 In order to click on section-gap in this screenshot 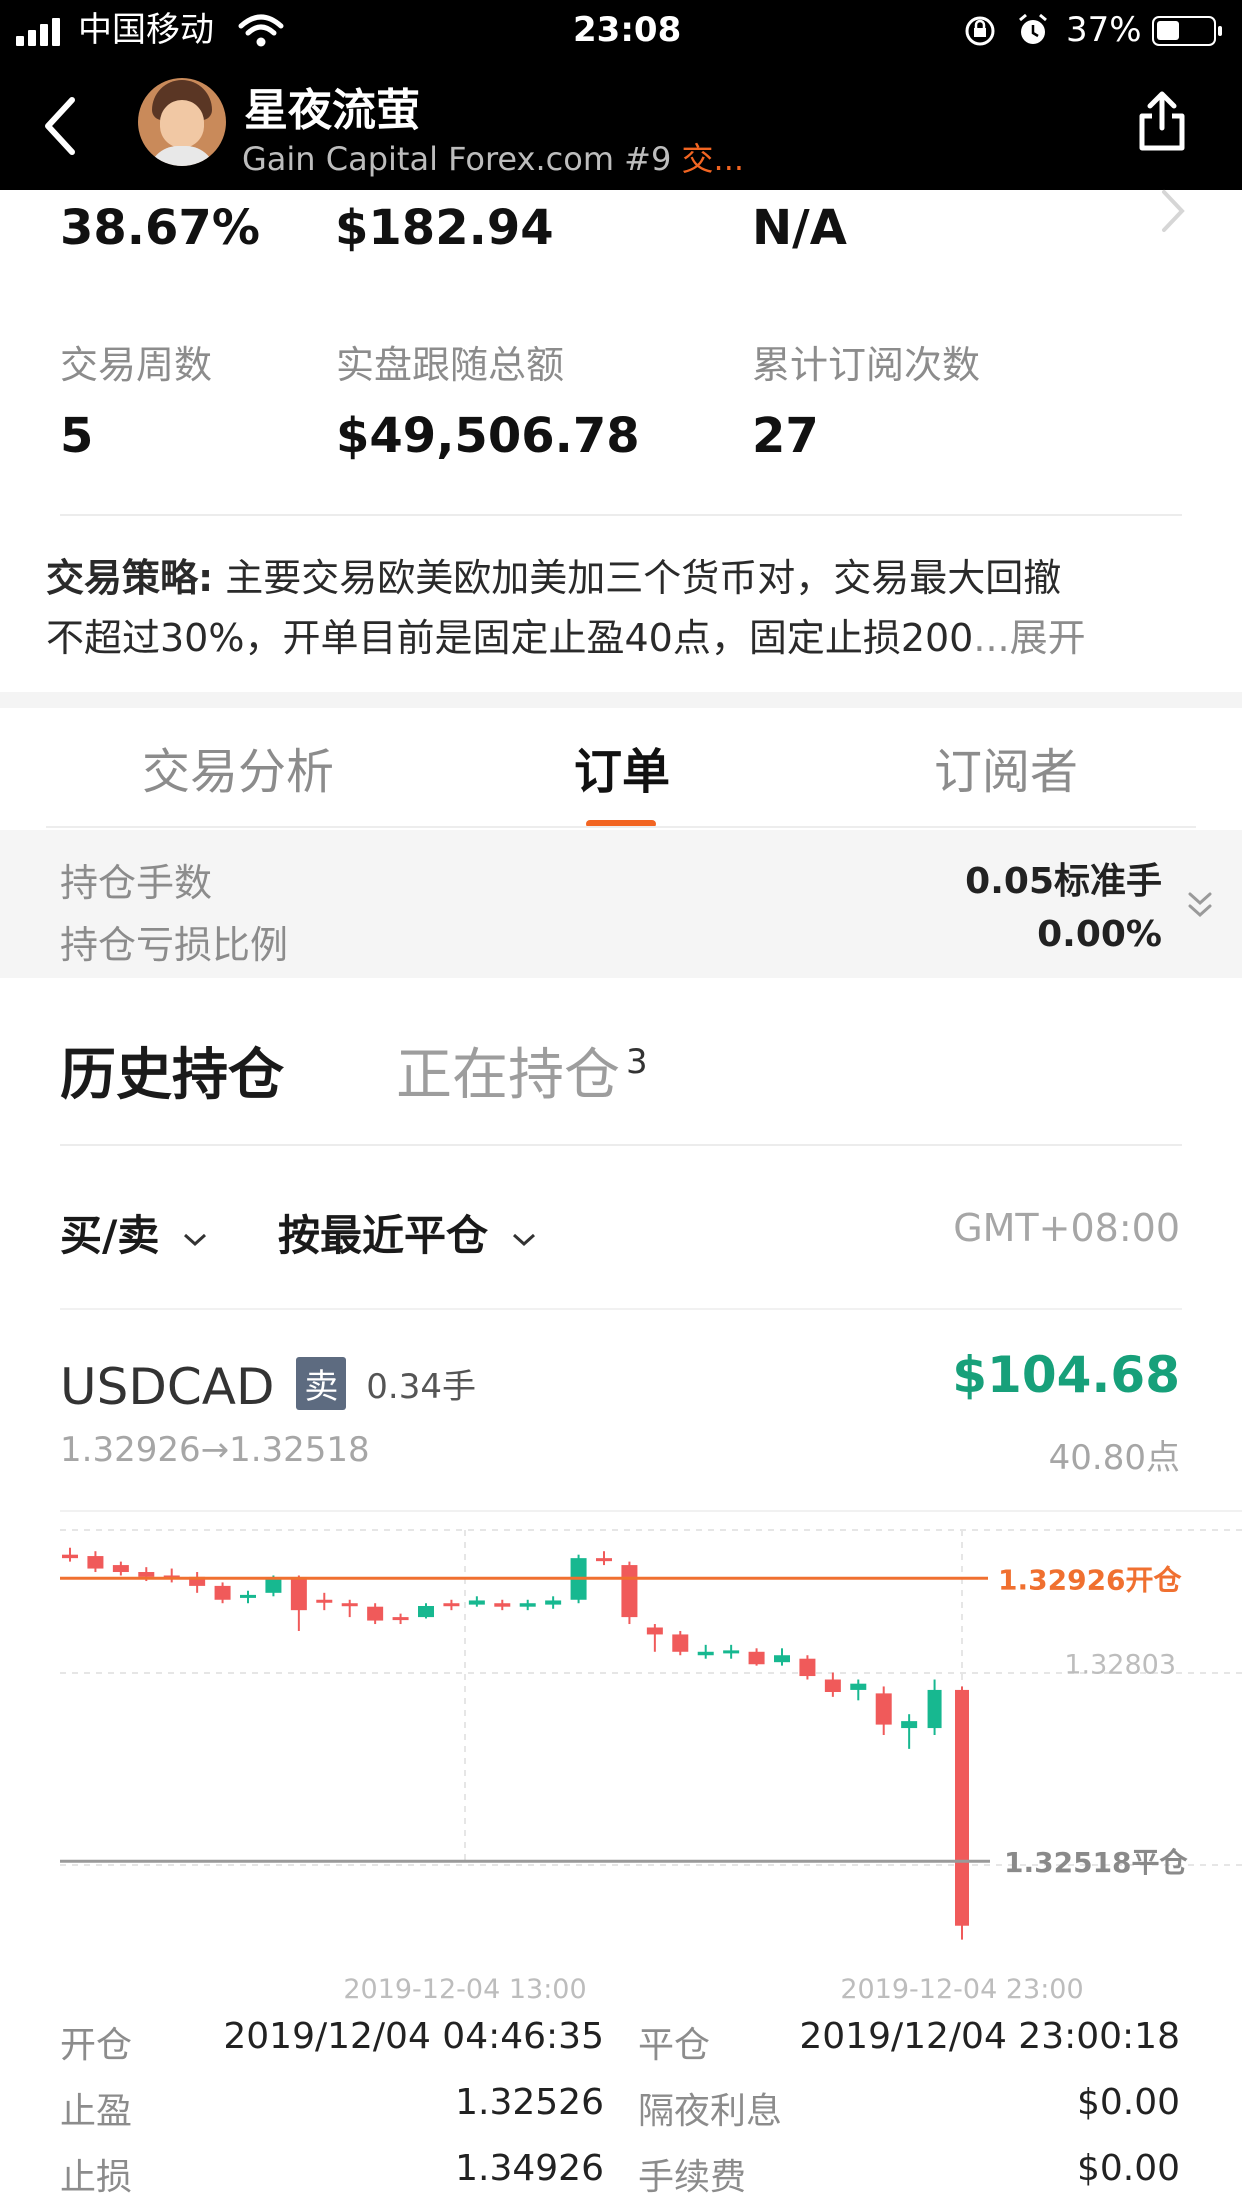, I will do `click(621, 700)`.